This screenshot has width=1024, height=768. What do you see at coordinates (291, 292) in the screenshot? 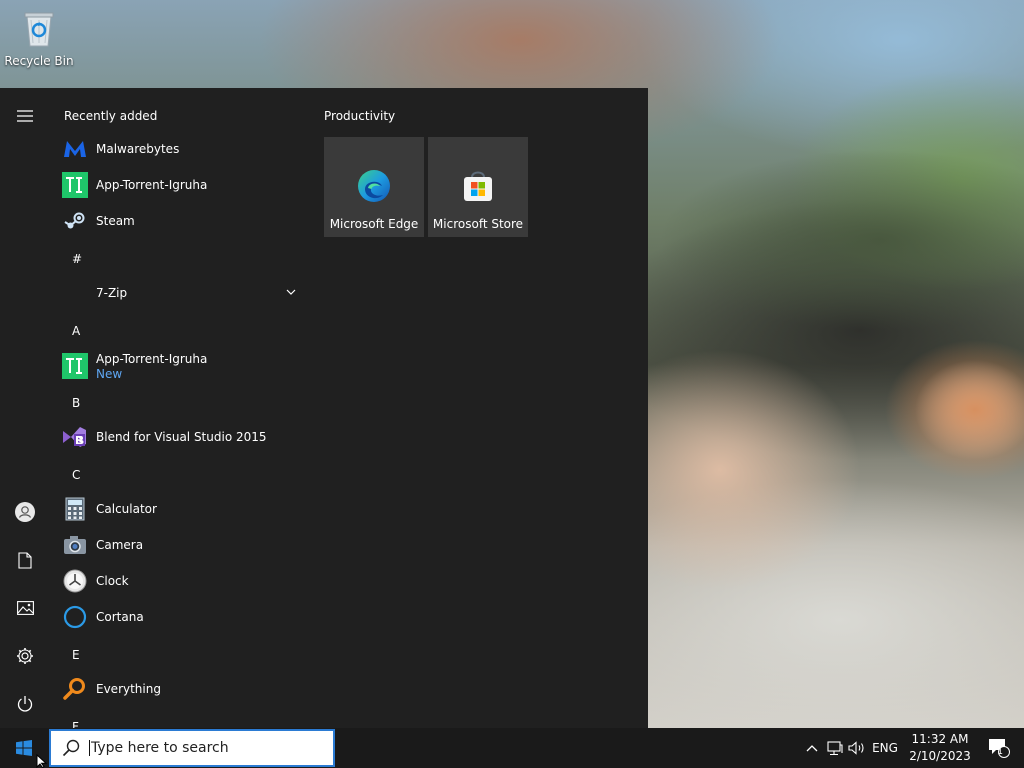
I see `chevron-down-icon` at bounding box center [291, 292].